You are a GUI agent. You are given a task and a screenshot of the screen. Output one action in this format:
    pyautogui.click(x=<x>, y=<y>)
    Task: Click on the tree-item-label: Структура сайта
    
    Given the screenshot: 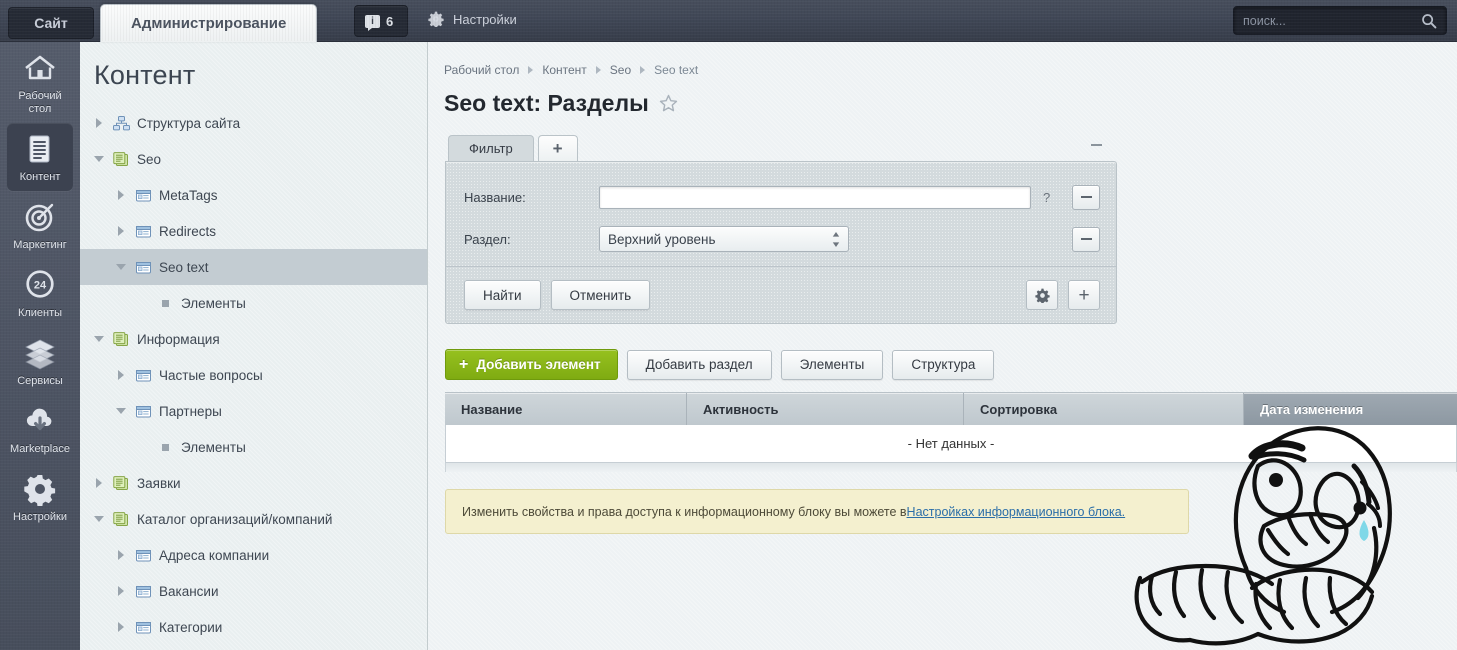 What is the action you would take?
    pyautogui.click(x=189, y=123)
    